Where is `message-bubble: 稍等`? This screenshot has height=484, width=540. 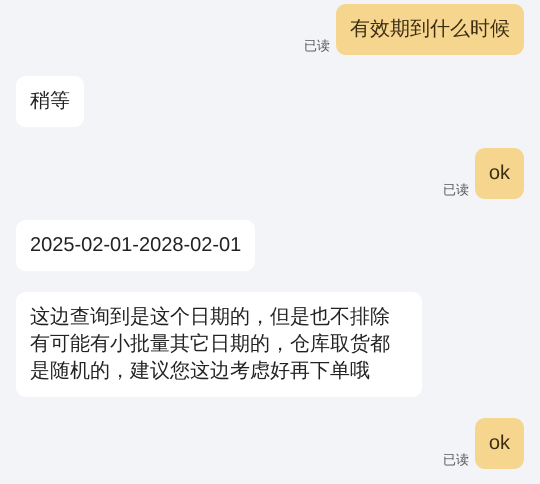
message-bubble: 稍等 is located at coordinates (50, 101).